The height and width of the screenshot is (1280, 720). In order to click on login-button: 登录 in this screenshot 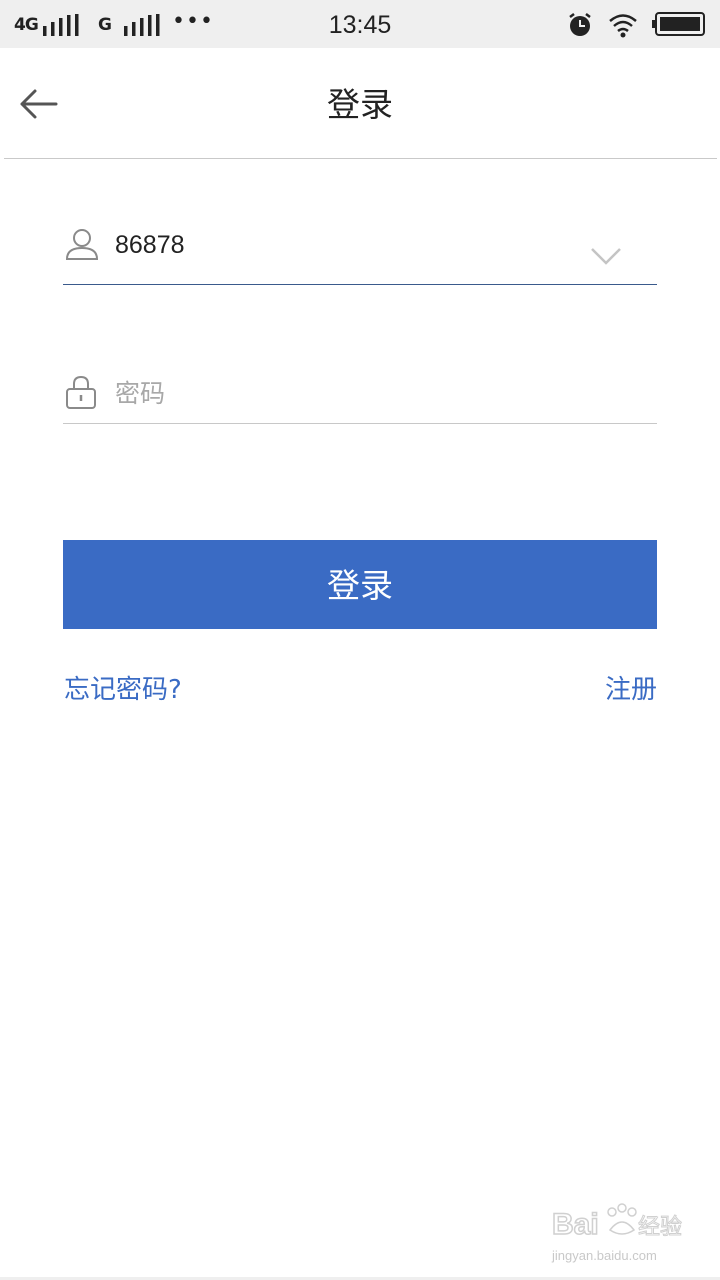, I will do `click(360, 584)`.